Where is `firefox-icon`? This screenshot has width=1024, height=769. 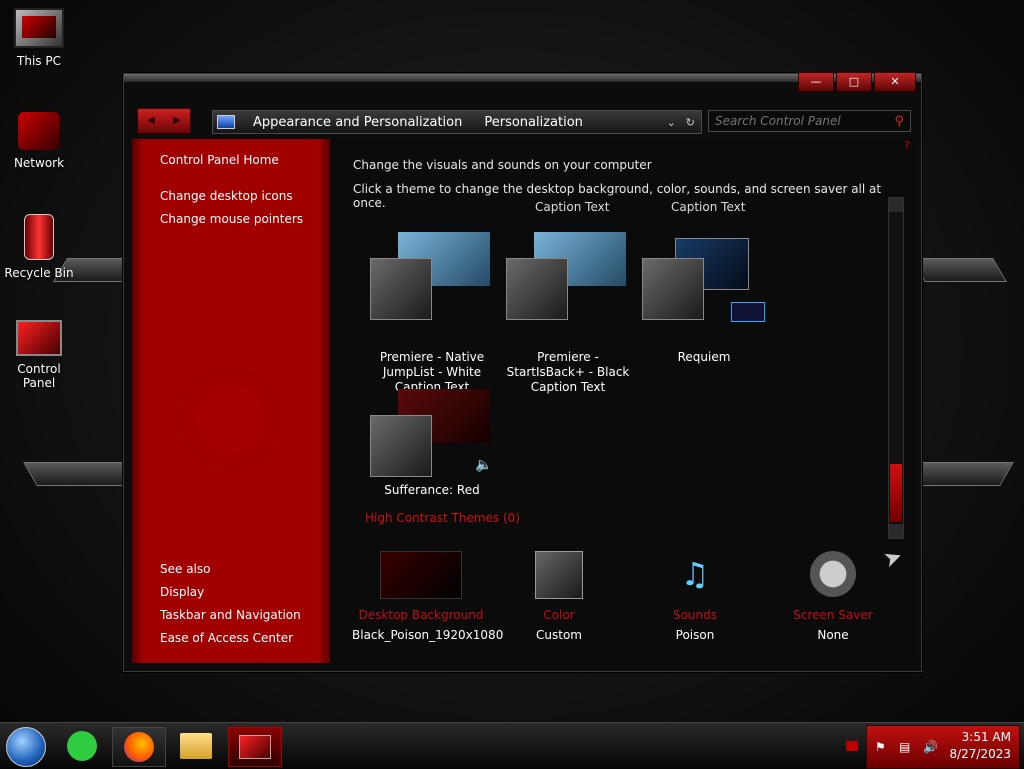 firefox-icon is located at coordinates (139, 747).